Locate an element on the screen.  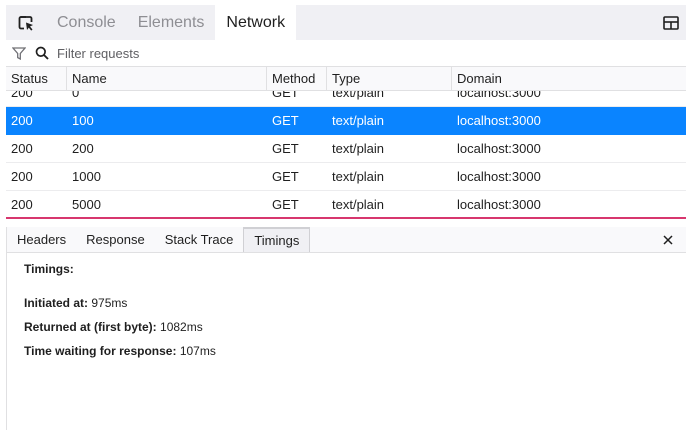
filter-bar is located at coordinates (346, 53).